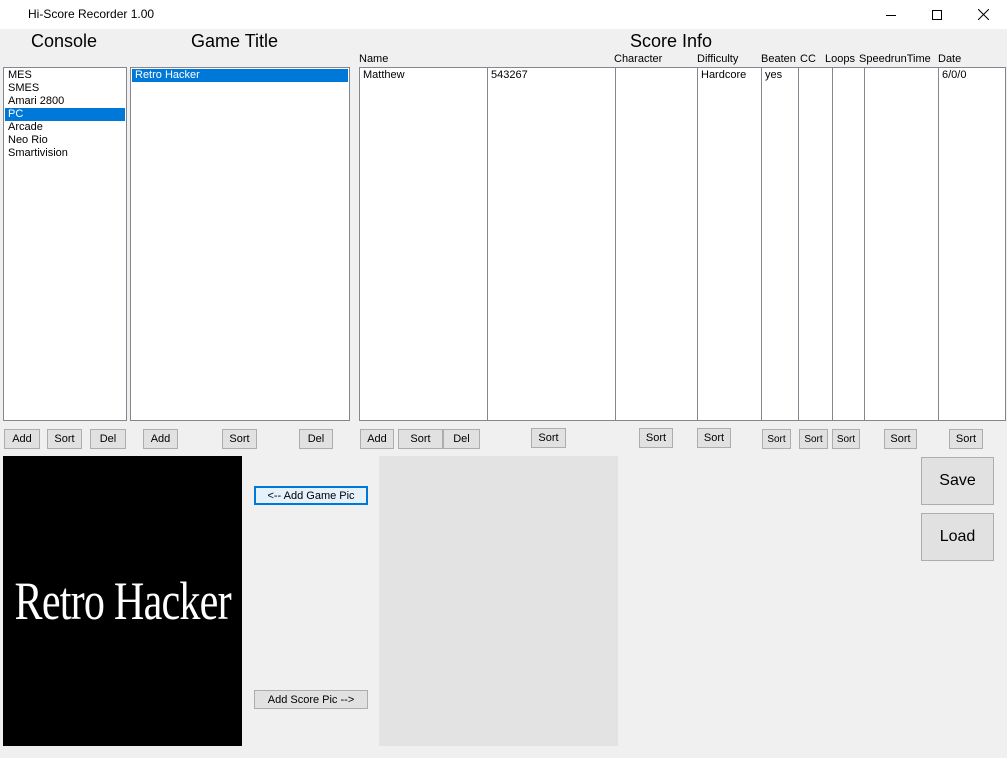 The image size is (1007, 758). I want to click on maximize-icon, so click(937, 14).